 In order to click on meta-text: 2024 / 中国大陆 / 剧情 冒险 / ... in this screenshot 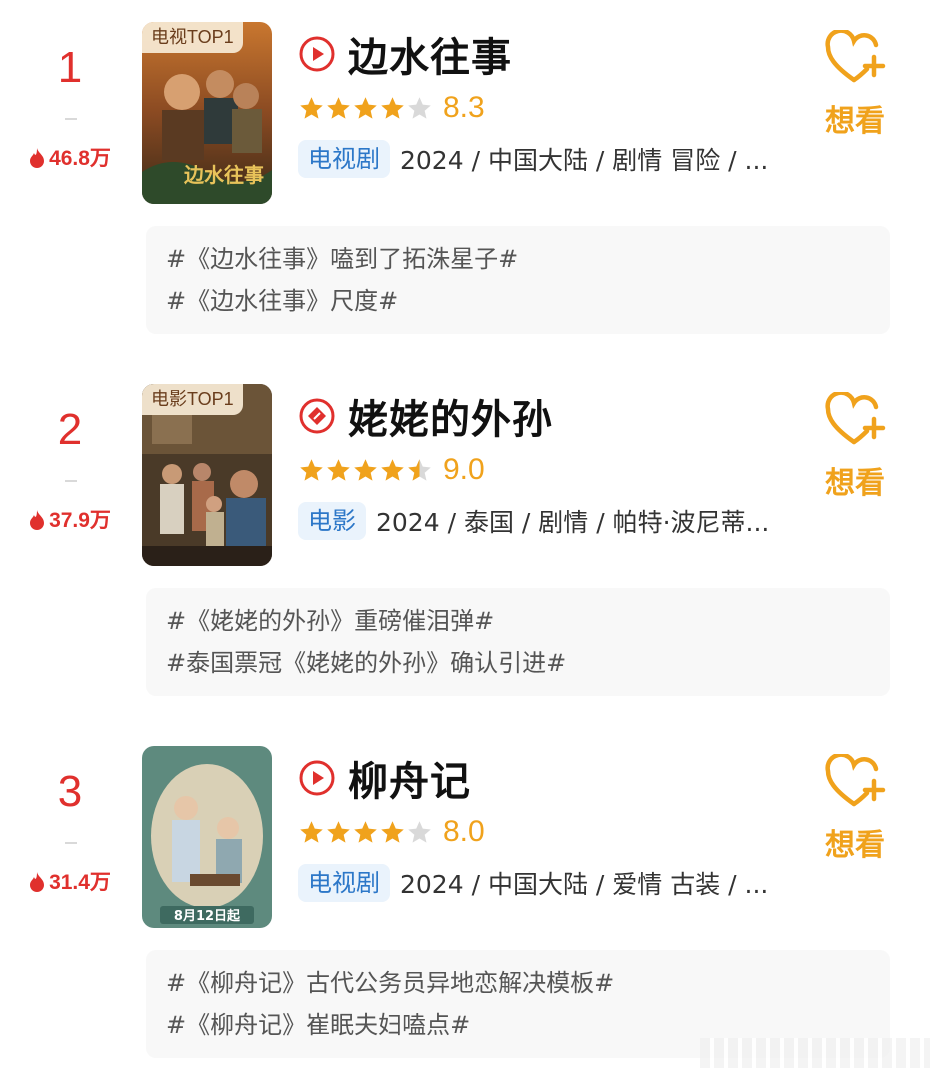, I will do `click(584, 160)`.